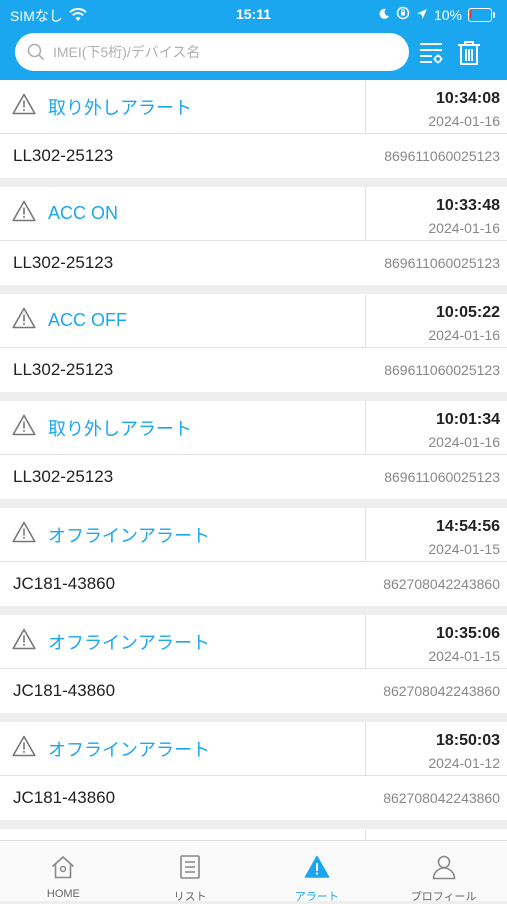 This screenshot has height=904, width=507. What do you see at coordinates (464, 763) in the screenshot?
I see `alert-date: 2024-01-12` at bounding box center [464, 763].